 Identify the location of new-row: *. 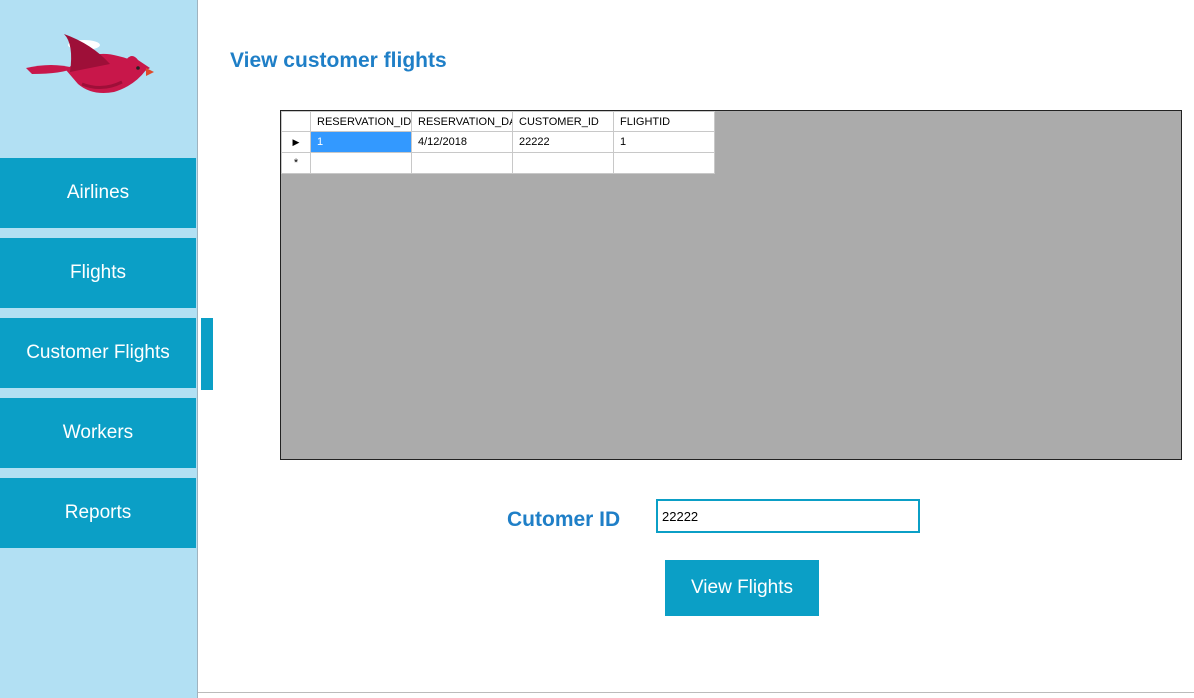
(498, 163).